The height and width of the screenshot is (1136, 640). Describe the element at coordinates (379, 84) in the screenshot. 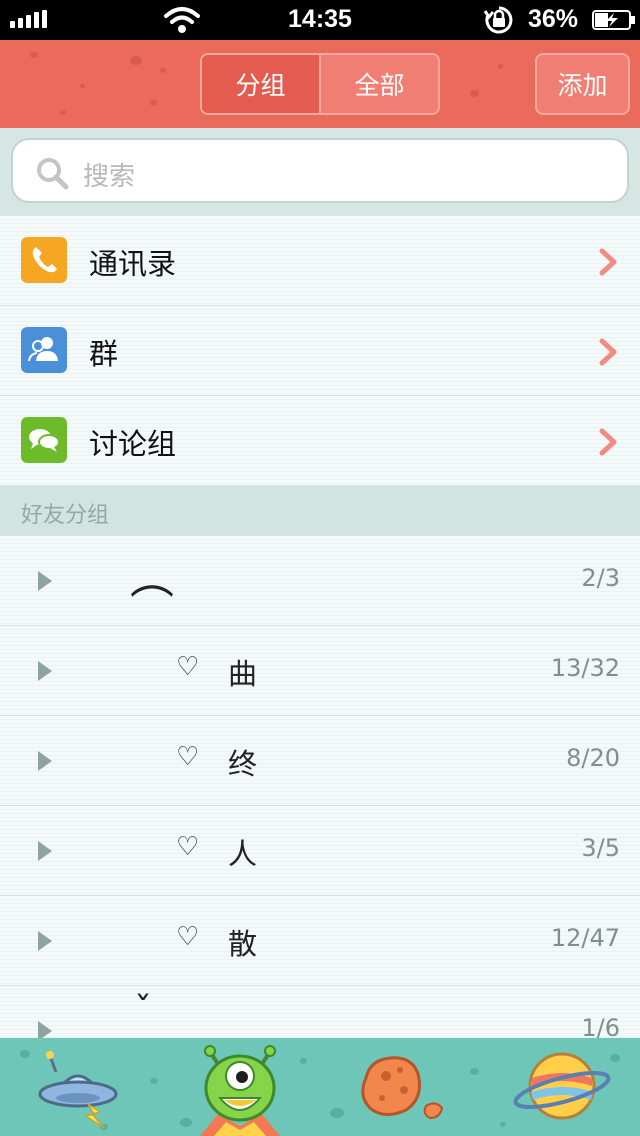

I see `segment-all: 全部` at that location.